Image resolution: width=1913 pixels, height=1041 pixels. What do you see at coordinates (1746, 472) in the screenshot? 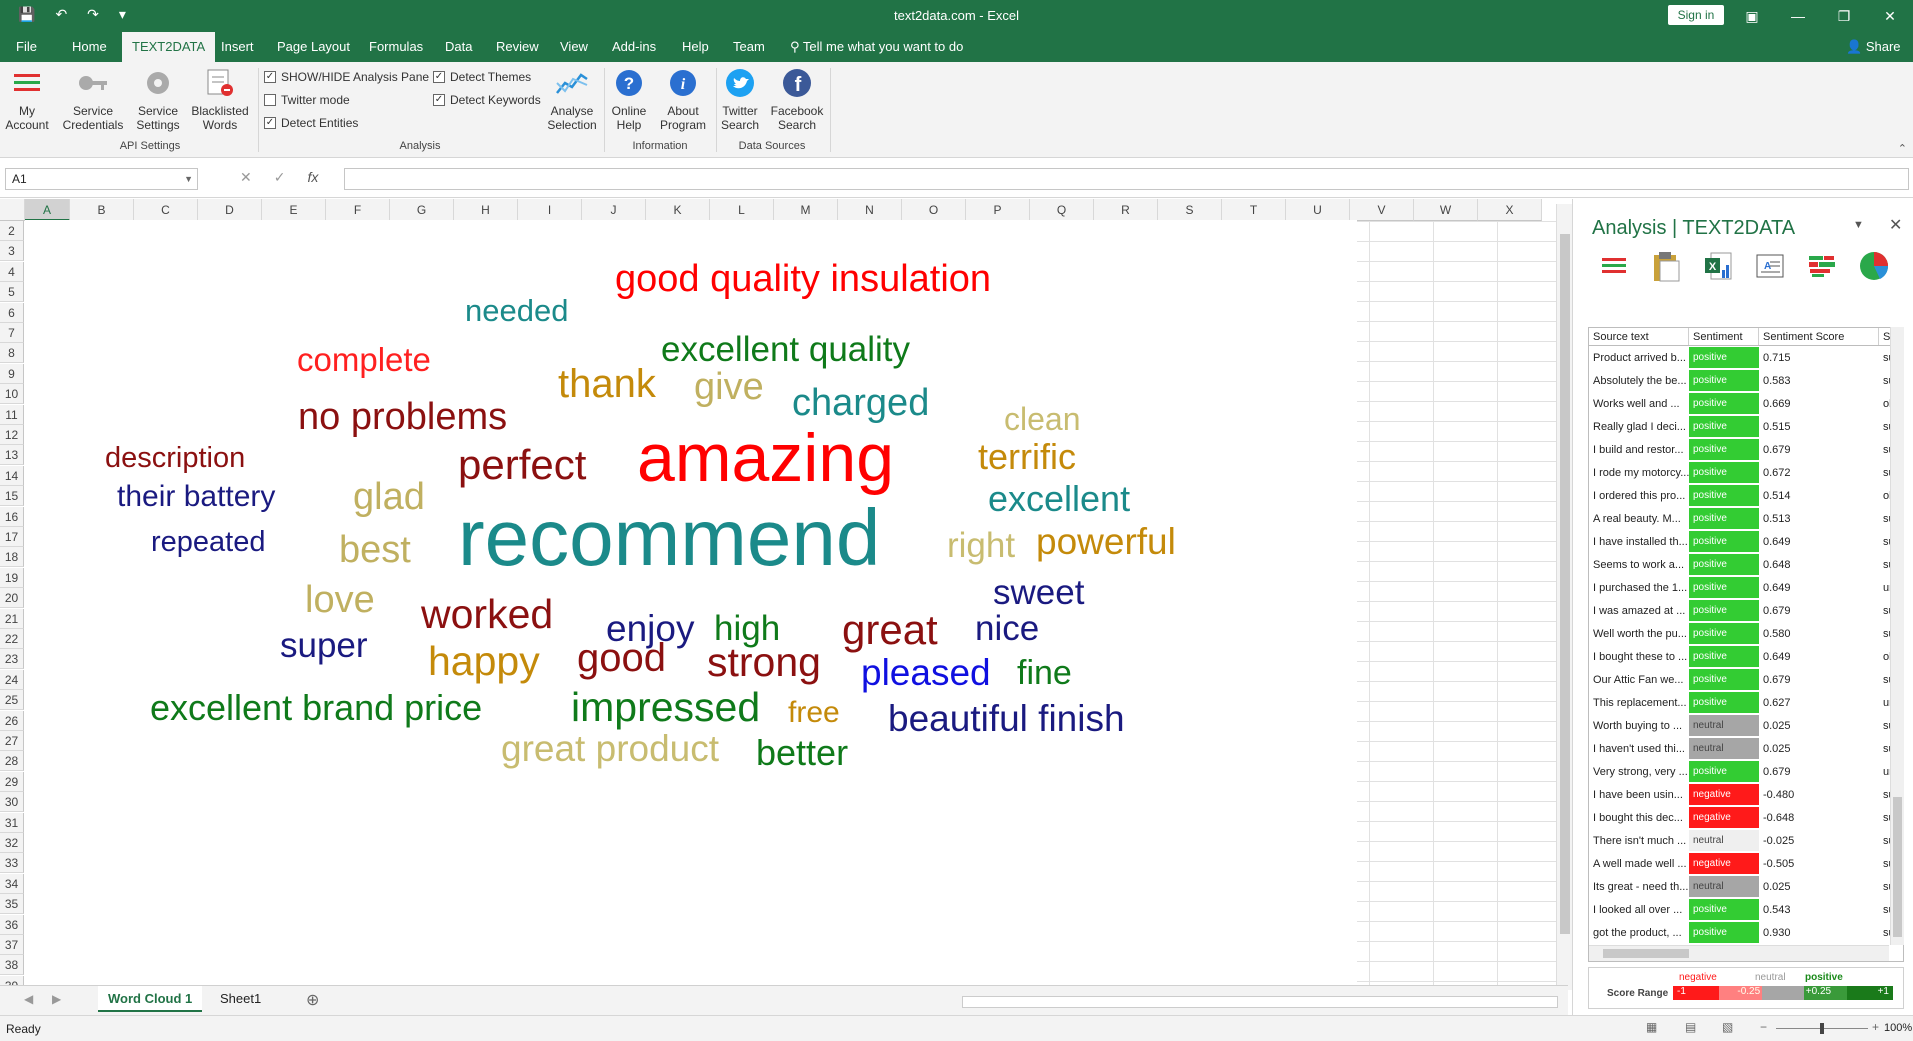
I see `table-row: I rode my motorcy...positive0.672sub` at bounding box center [1746, 472].